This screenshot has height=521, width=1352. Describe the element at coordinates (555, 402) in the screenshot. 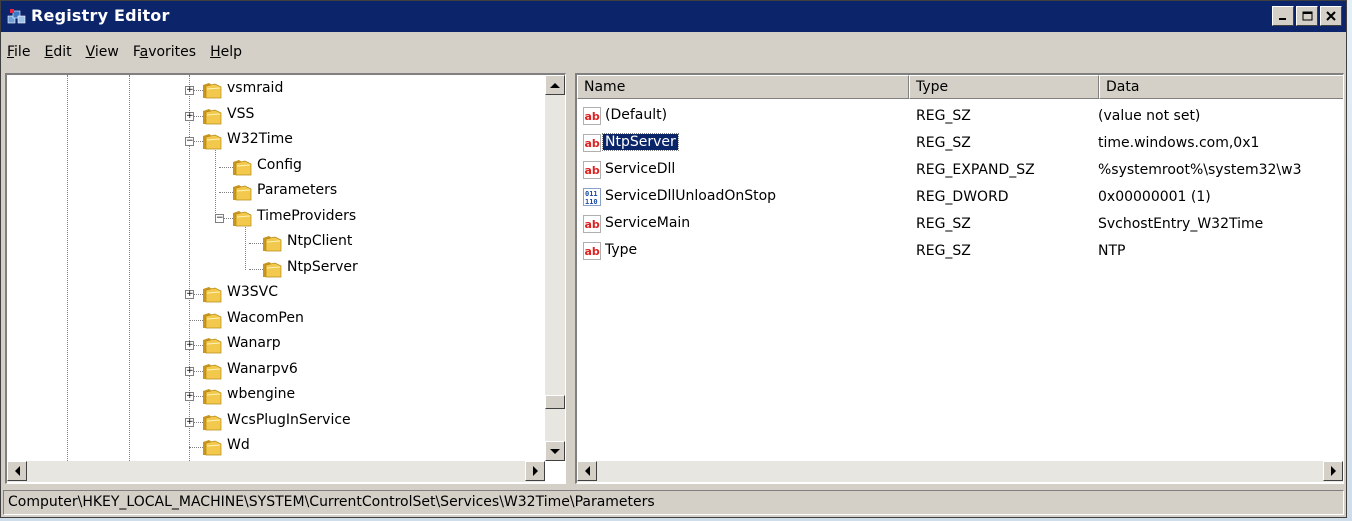

I see `scroll-thumb` at that location.